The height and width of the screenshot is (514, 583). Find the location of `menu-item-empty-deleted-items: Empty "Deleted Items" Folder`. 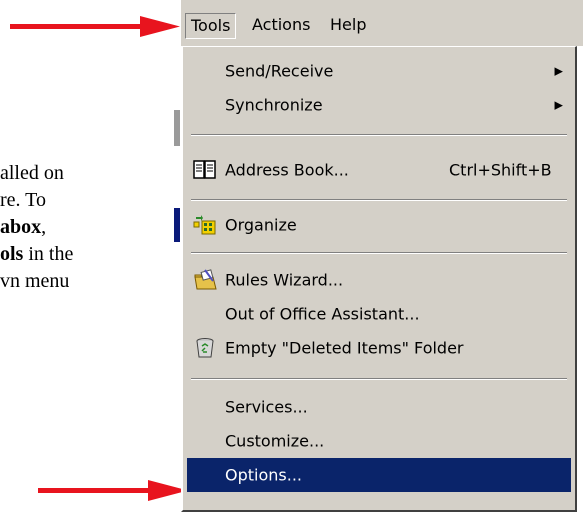

menu-item-empty-deleted-items: Empty "Deleted Items" Folder is located at coordinates (379, 348).